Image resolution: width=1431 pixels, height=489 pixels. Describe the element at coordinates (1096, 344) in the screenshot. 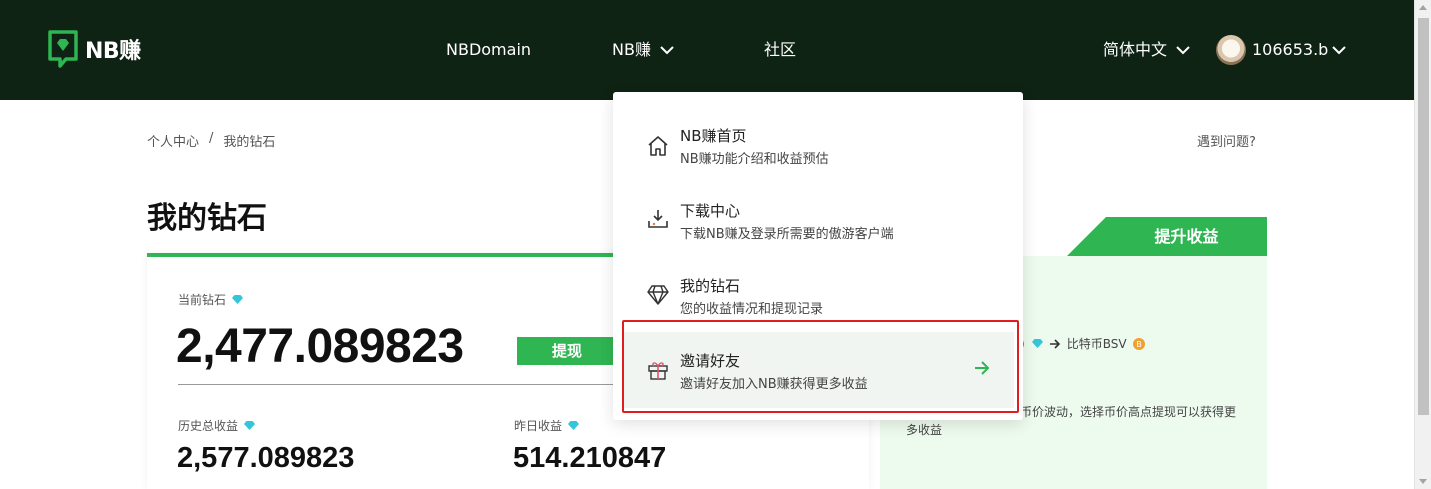

I see `conversion-right: 比特币BSV` at that location.